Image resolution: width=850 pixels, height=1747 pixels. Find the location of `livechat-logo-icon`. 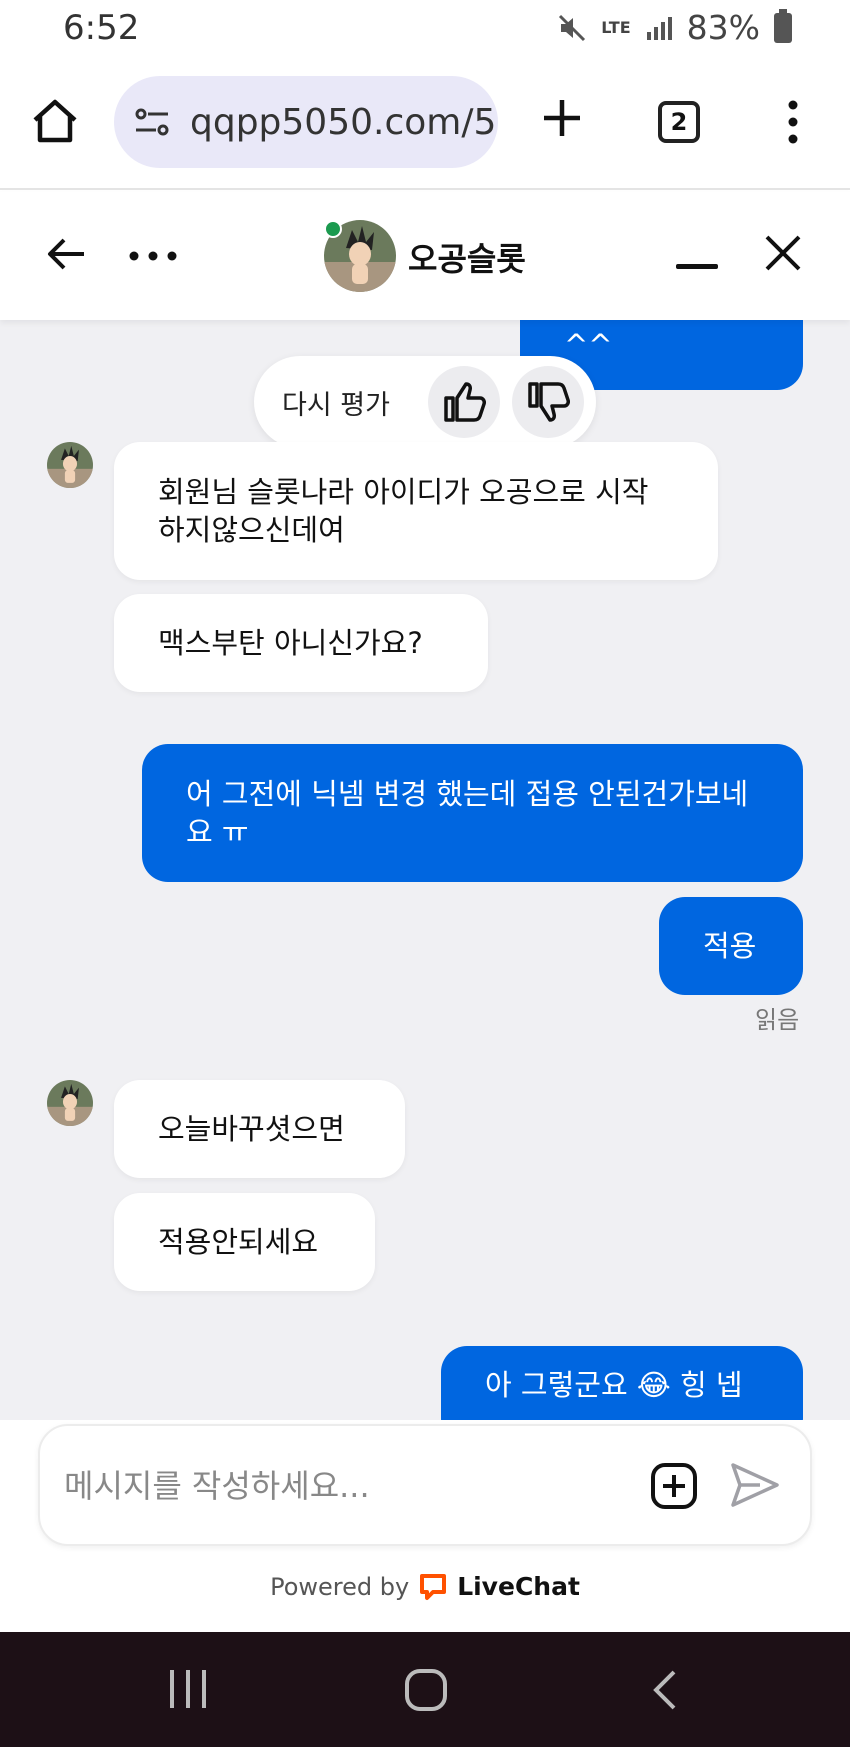

livechat-logo-icon is located at coordinates (433, 1586).